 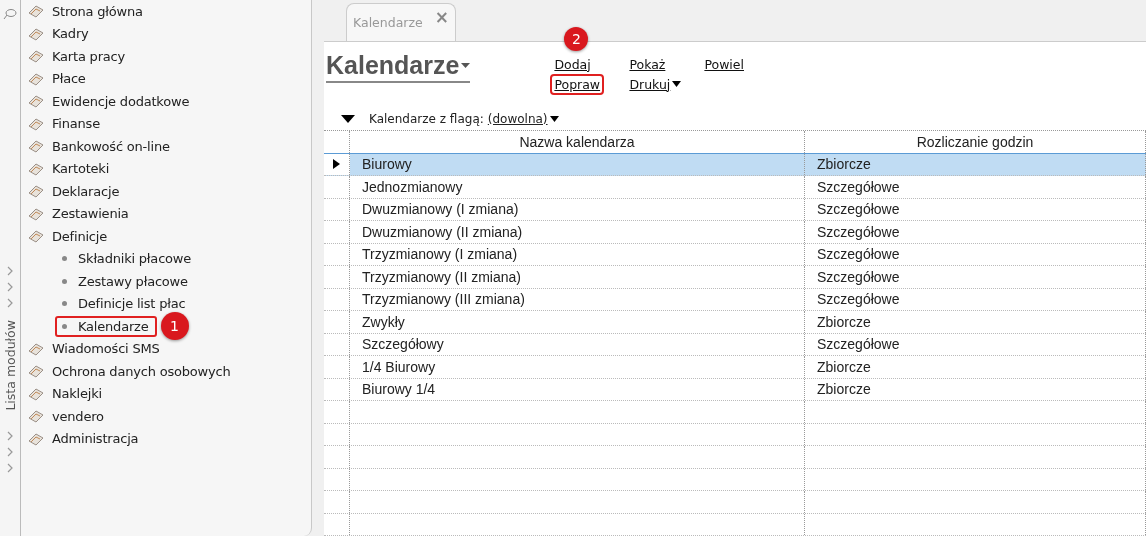 What do you see at coordinates (69, 79) in the screenshot?
I see `sidebar-item: Płace` at bounding box center [69, 79].